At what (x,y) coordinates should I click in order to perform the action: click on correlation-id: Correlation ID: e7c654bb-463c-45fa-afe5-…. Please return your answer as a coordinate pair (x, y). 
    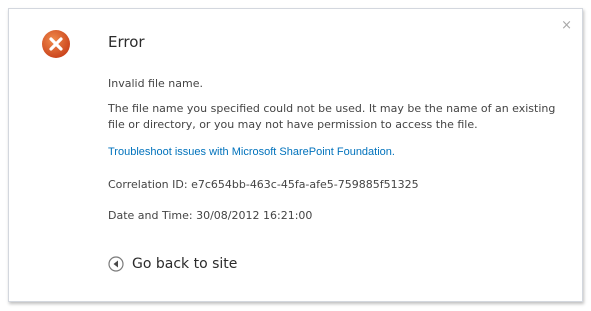
    Looking at the image, I should click on (263, 184).